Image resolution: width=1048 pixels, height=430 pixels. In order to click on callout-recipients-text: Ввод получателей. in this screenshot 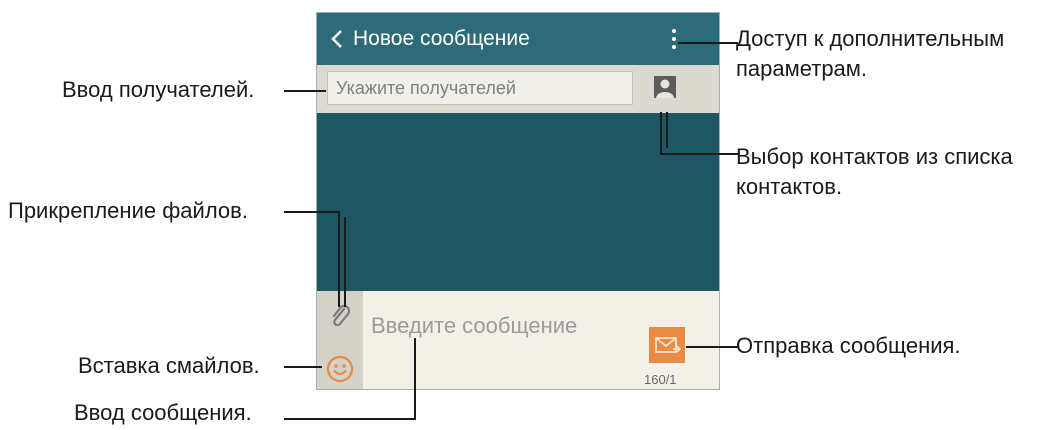, I will do `click(158, 89)`.